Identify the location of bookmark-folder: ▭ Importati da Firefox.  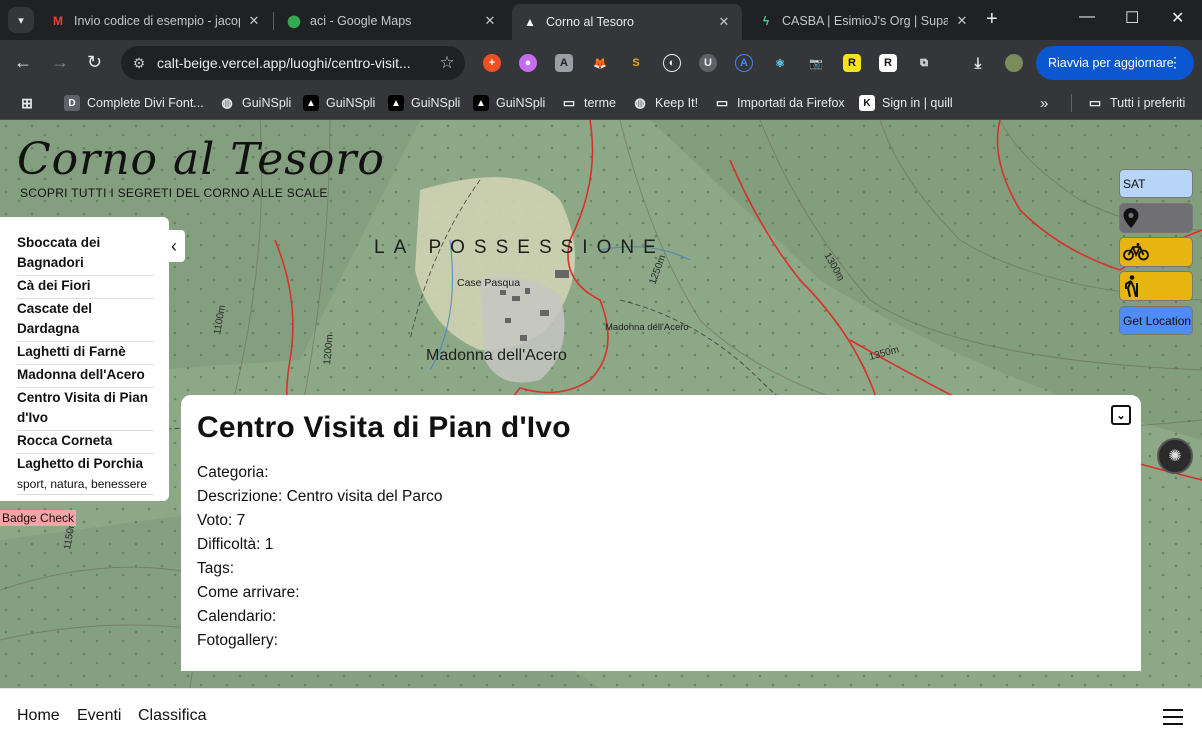
(779, 103).